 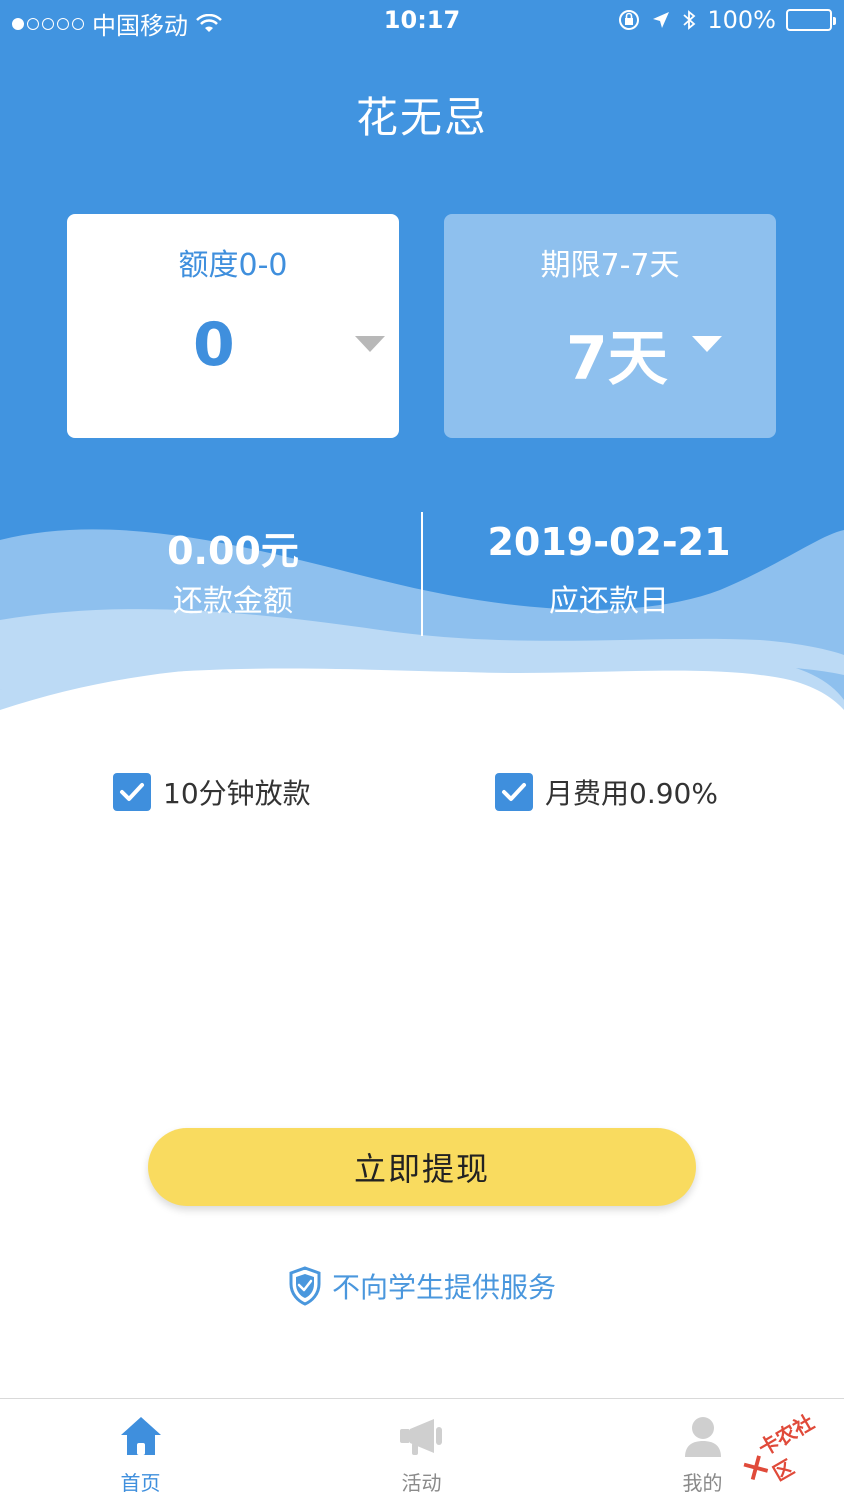 What do you see at coordinates (233, 265) in the screenshot?
I see `amount-label: 额度0-0` at bounding box center [233, 265].